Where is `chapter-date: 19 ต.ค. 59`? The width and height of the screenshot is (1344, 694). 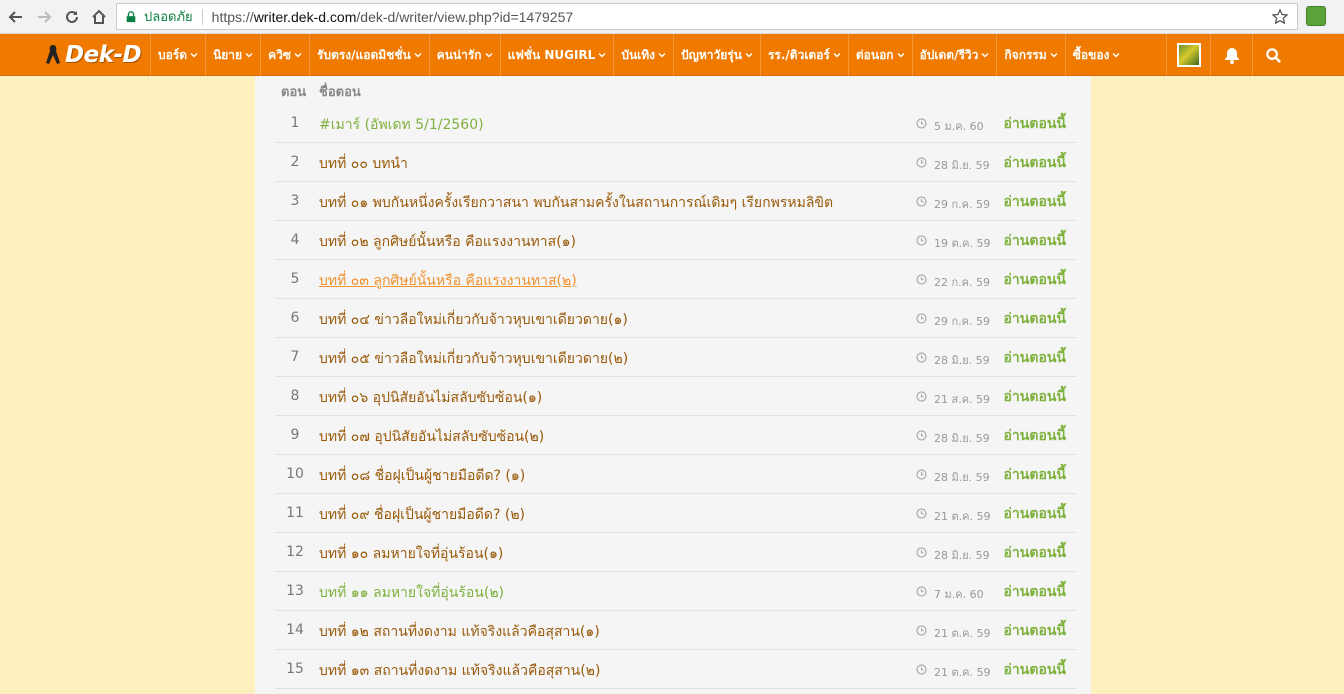 chapter-date: 19 ต.ค. 59 is located at coordinates (962, 243).